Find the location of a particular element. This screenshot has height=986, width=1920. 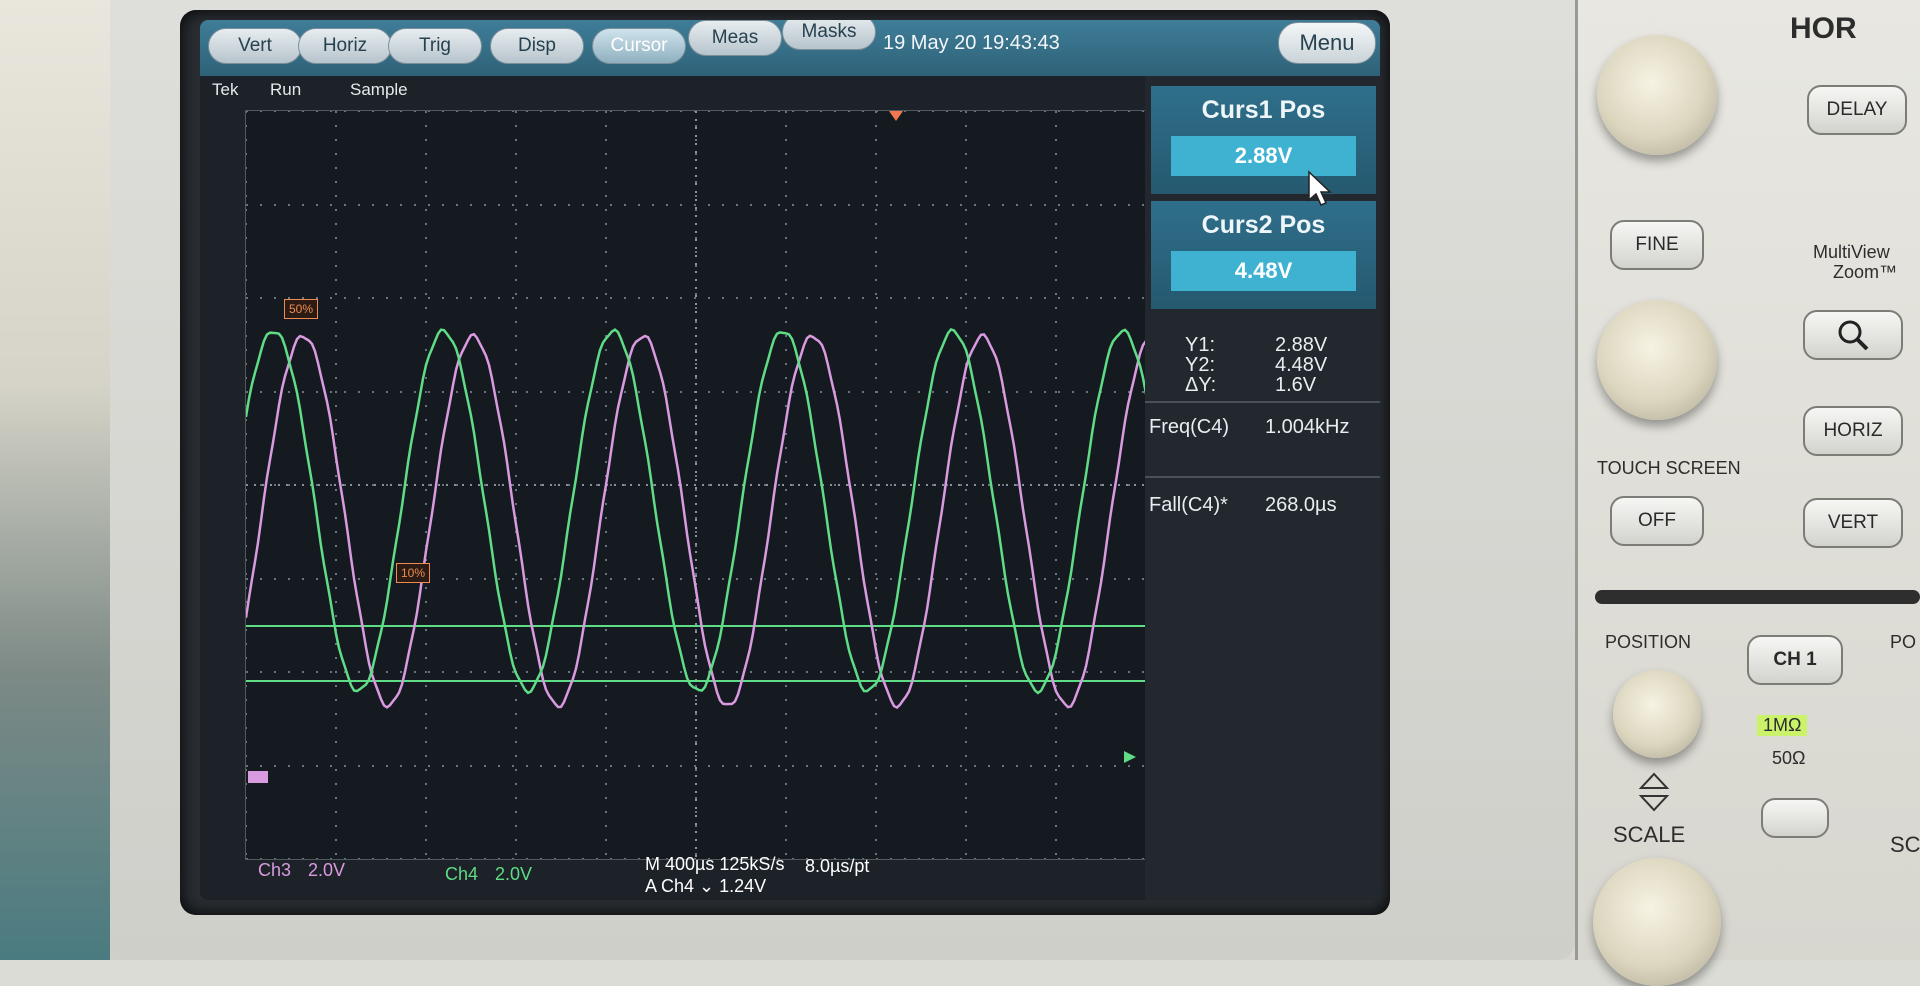

fall-label: Fall(C4)* is located at coordinates (1188, 505).